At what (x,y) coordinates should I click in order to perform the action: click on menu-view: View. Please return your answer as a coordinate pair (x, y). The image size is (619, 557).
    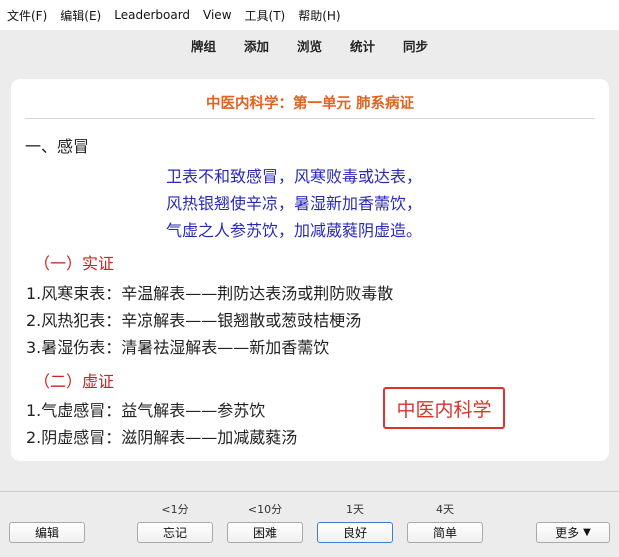
    Looking at the image, I should click on (217, 15).